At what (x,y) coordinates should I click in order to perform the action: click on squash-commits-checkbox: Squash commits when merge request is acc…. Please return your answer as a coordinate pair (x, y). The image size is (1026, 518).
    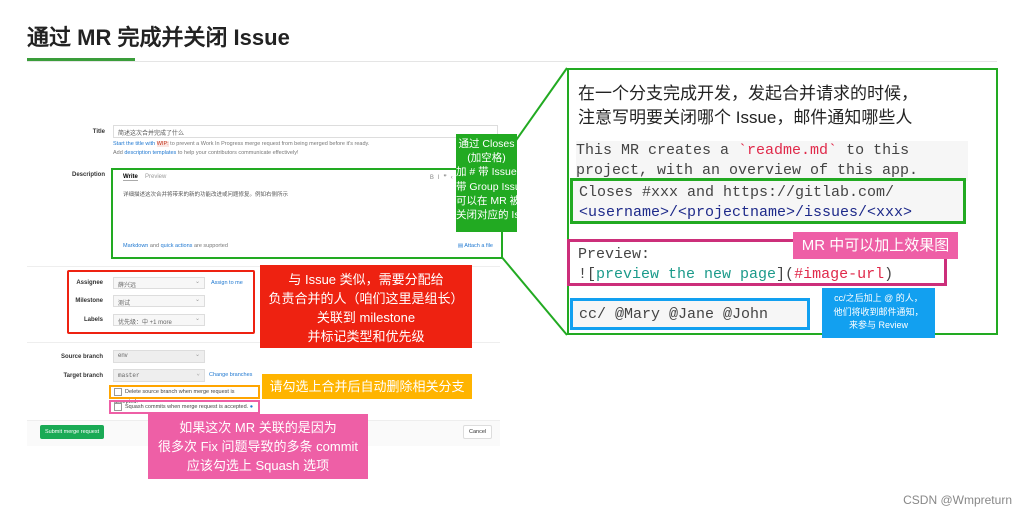
    Looking at the image, I should click on (184, 407).